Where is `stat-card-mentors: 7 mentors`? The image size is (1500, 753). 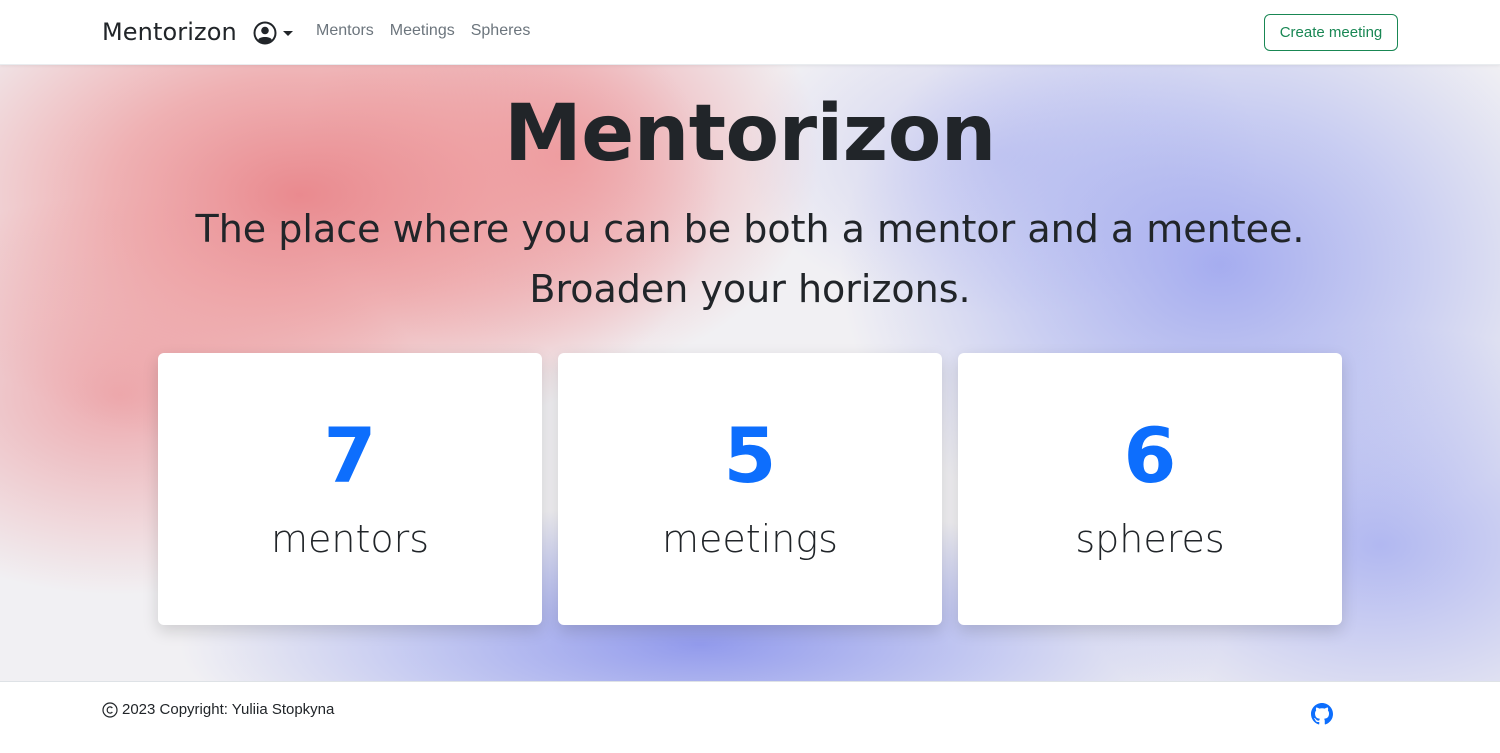 stat-card-mentors: 7 mentors is located at coordinates (350, 489).